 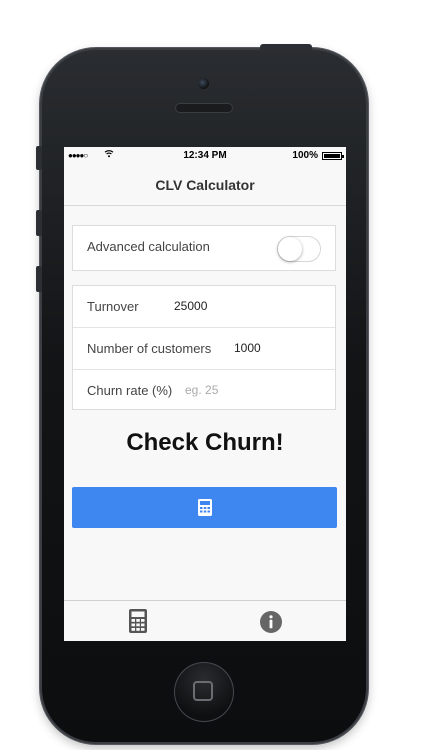 What do you see at coordinates (205, 156) in the screenshot?
I see `status-bar: ●●●●○ 12:34 PM 100%` at bounding box center [205, 156].